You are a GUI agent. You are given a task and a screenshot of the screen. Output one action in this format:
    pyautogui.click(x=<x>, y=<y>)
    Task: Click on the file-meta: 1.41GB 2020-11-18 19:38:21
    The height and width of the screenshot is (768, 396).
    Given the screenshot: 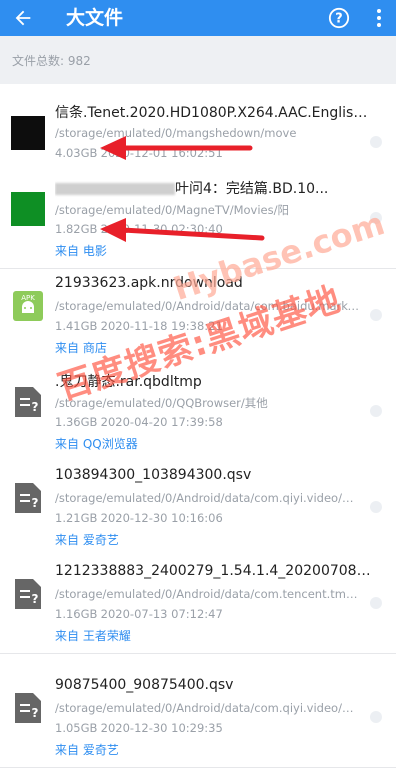 What is the action you would take?
    pyautogui.click(x=139, y=326)
    